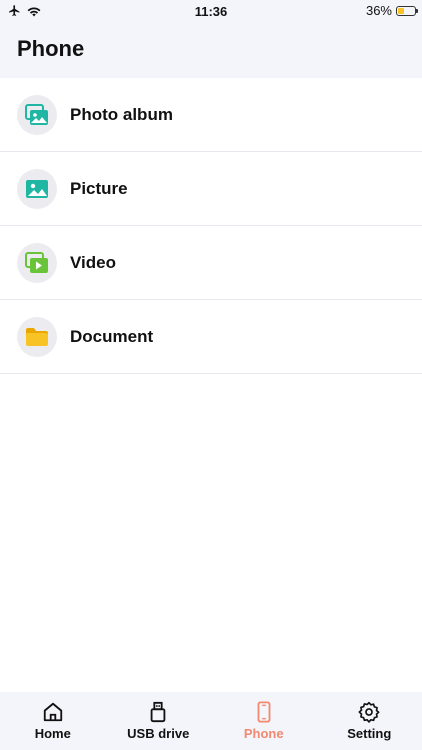  What do you see at coordinates (52, 733) in the screenshot?
I see `tab-label: Home` at bounding box center [52, 733].